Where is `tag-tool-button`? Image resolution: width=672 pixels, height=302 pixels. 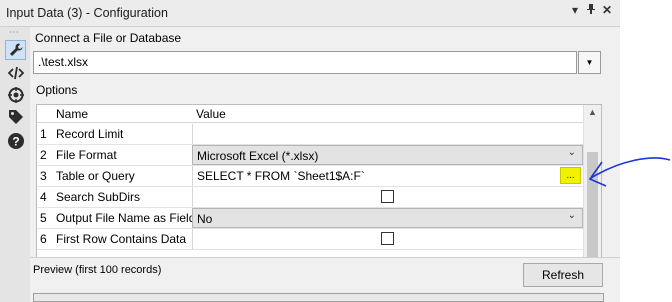 tag-tool-button is located at coordinates (15, 117).